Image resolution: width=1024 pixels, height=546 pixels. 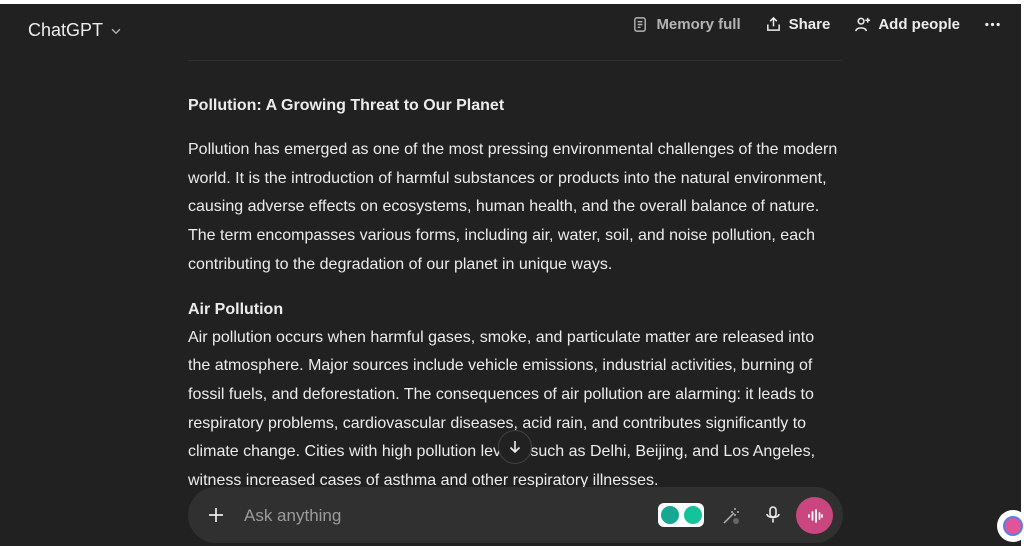 I want to click on add-person-icon, so click(x=863, y=24).